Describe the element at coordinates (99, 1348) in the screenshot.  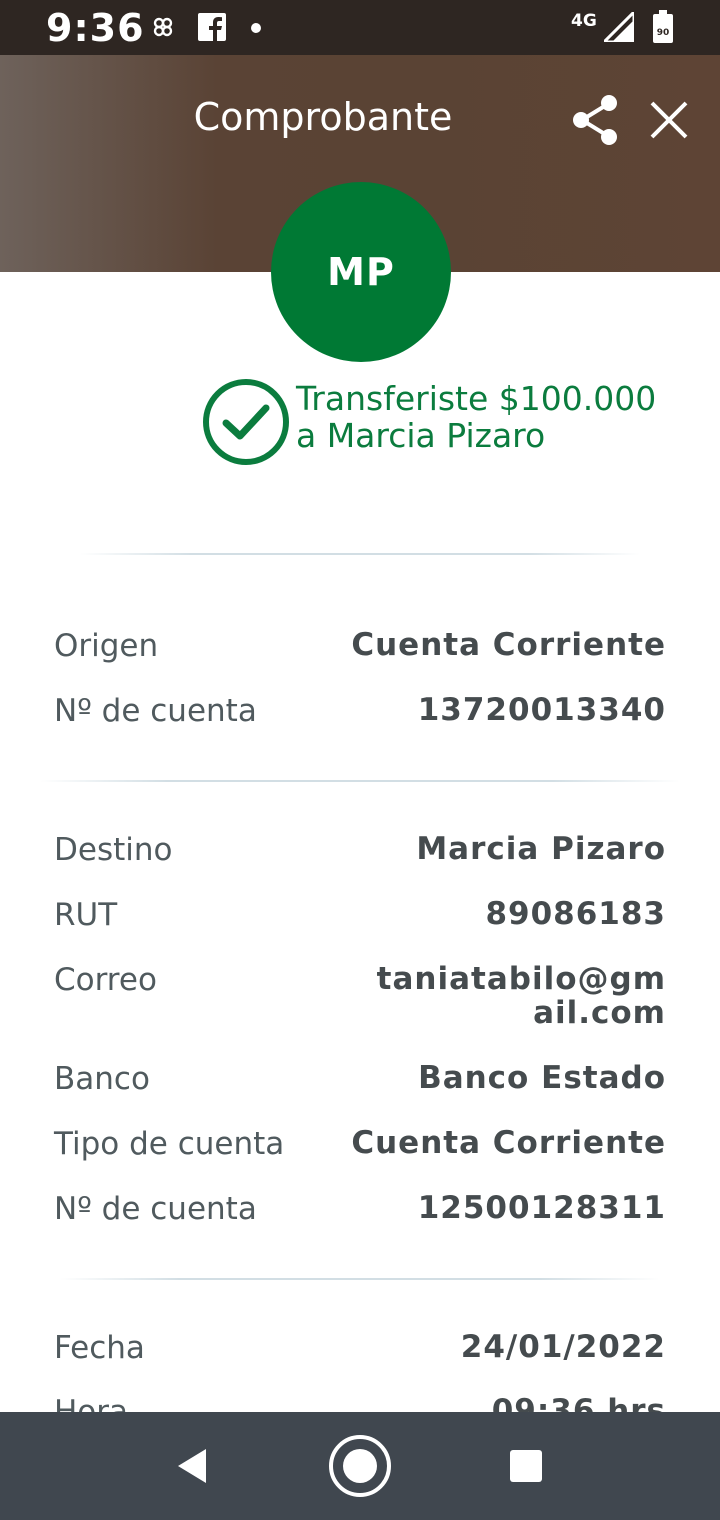
I see `date-label: Fecha` at that location.